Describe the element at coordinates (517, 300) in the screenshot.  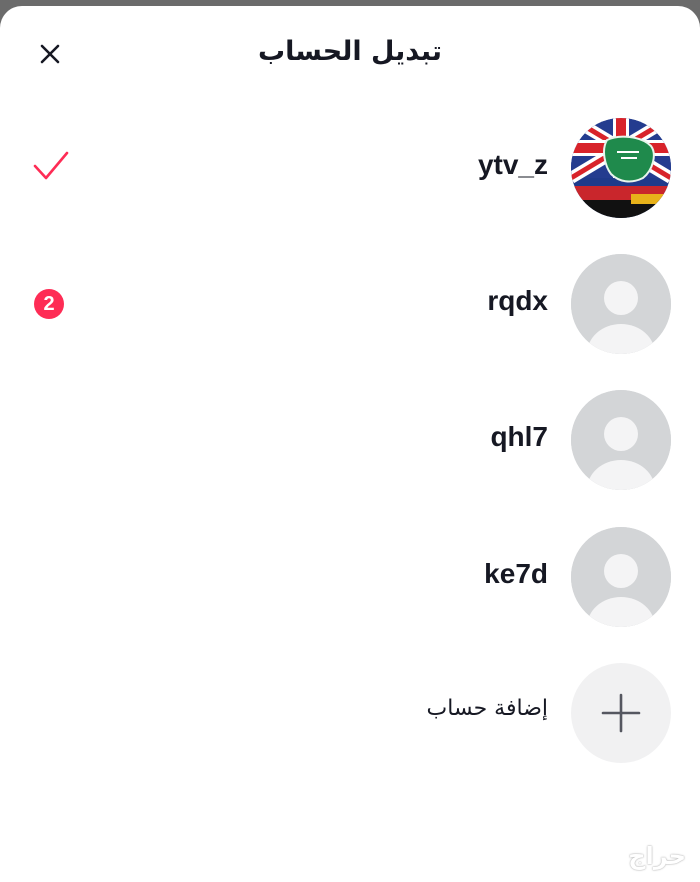
I see `account-username: rqdx` at that location.